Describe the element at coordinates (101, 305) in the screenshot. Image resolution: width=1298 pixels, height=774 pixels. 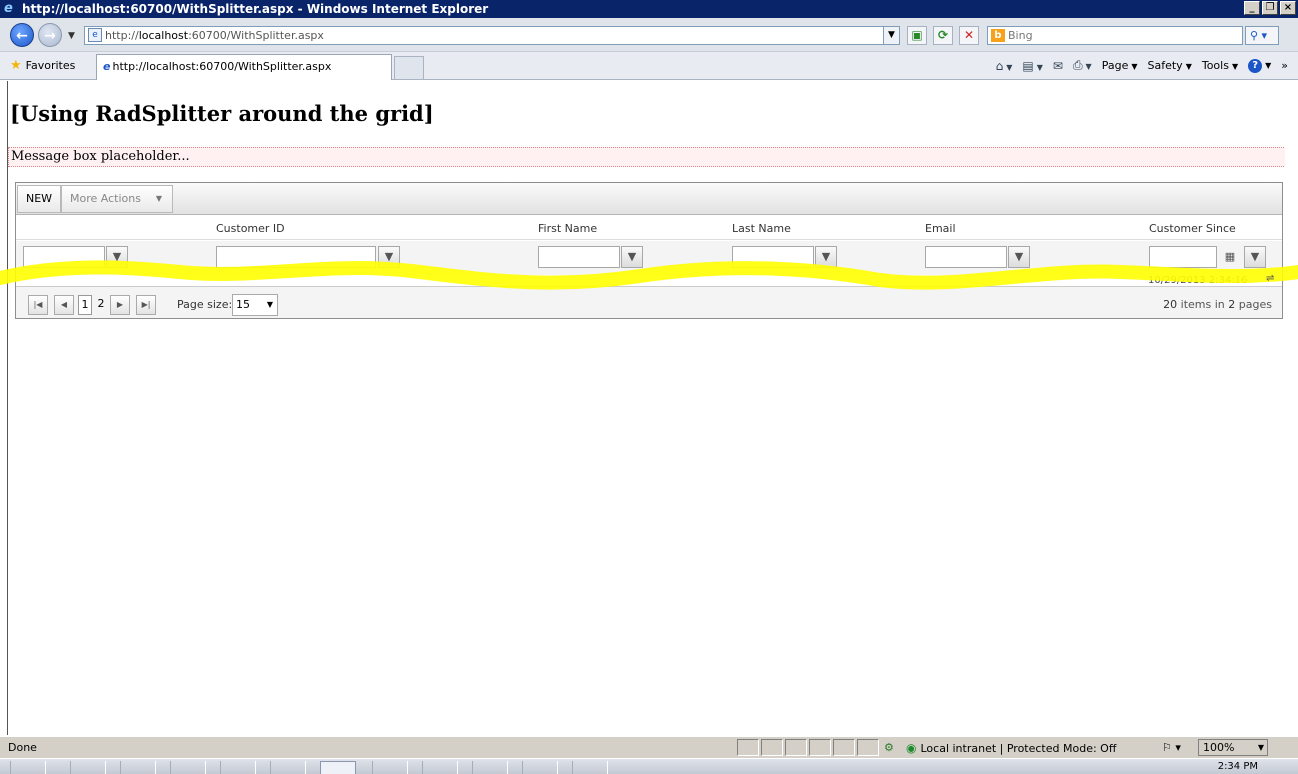
I see `page-number-2: 2` at that location.